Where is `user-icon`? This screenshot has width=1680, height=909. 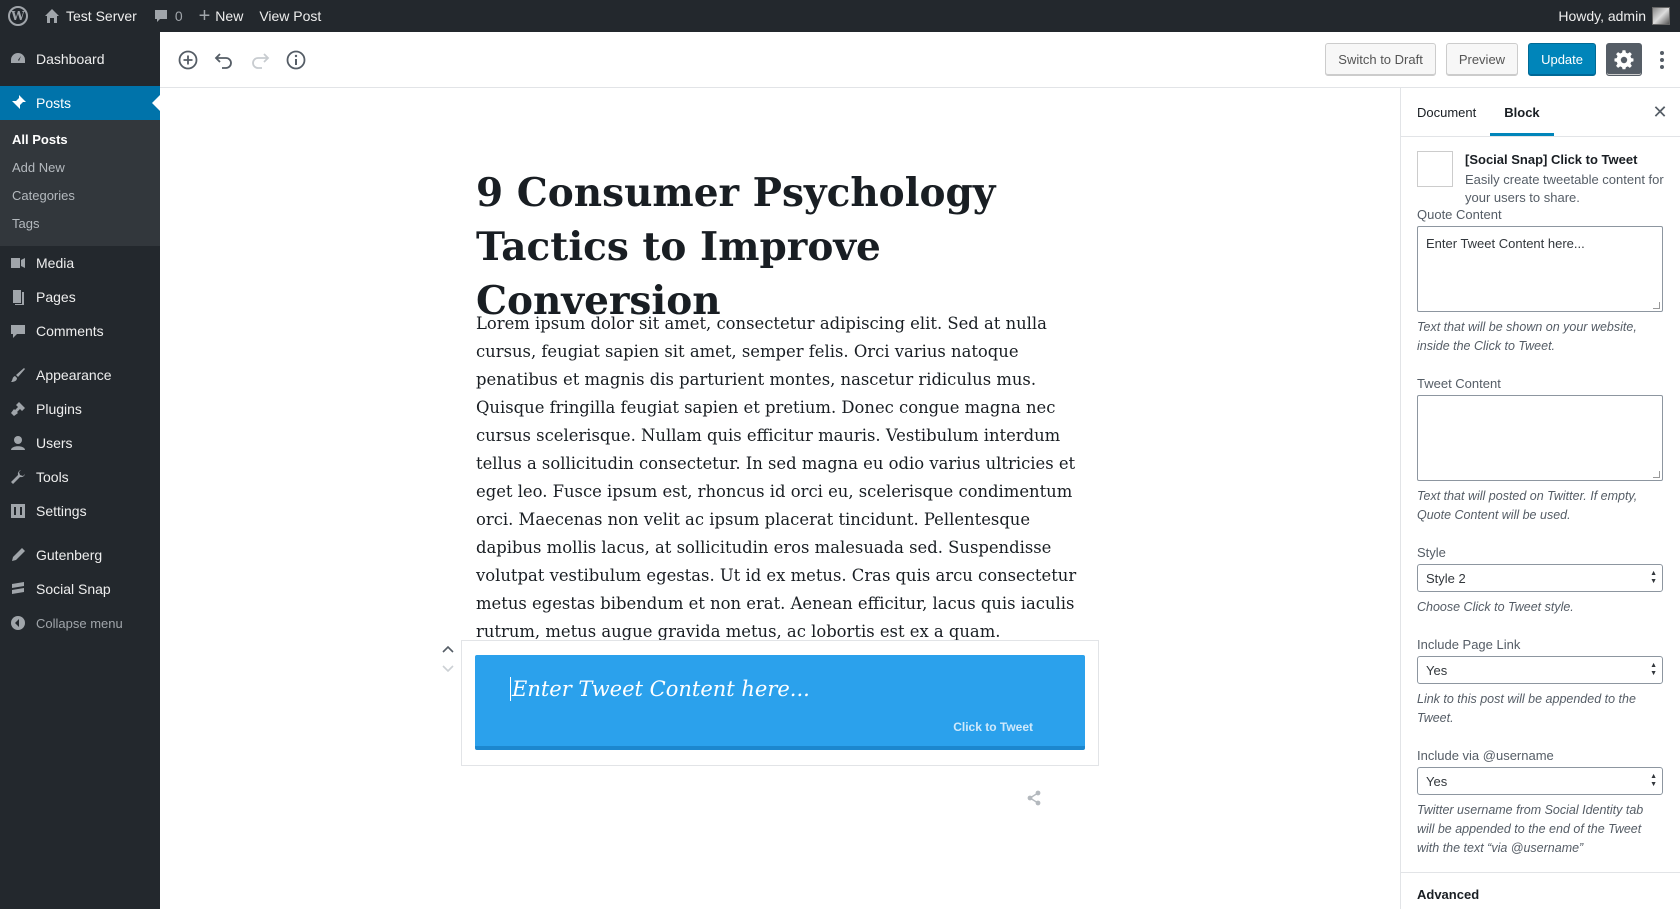
user-icon is located at coordinates (18, 443).